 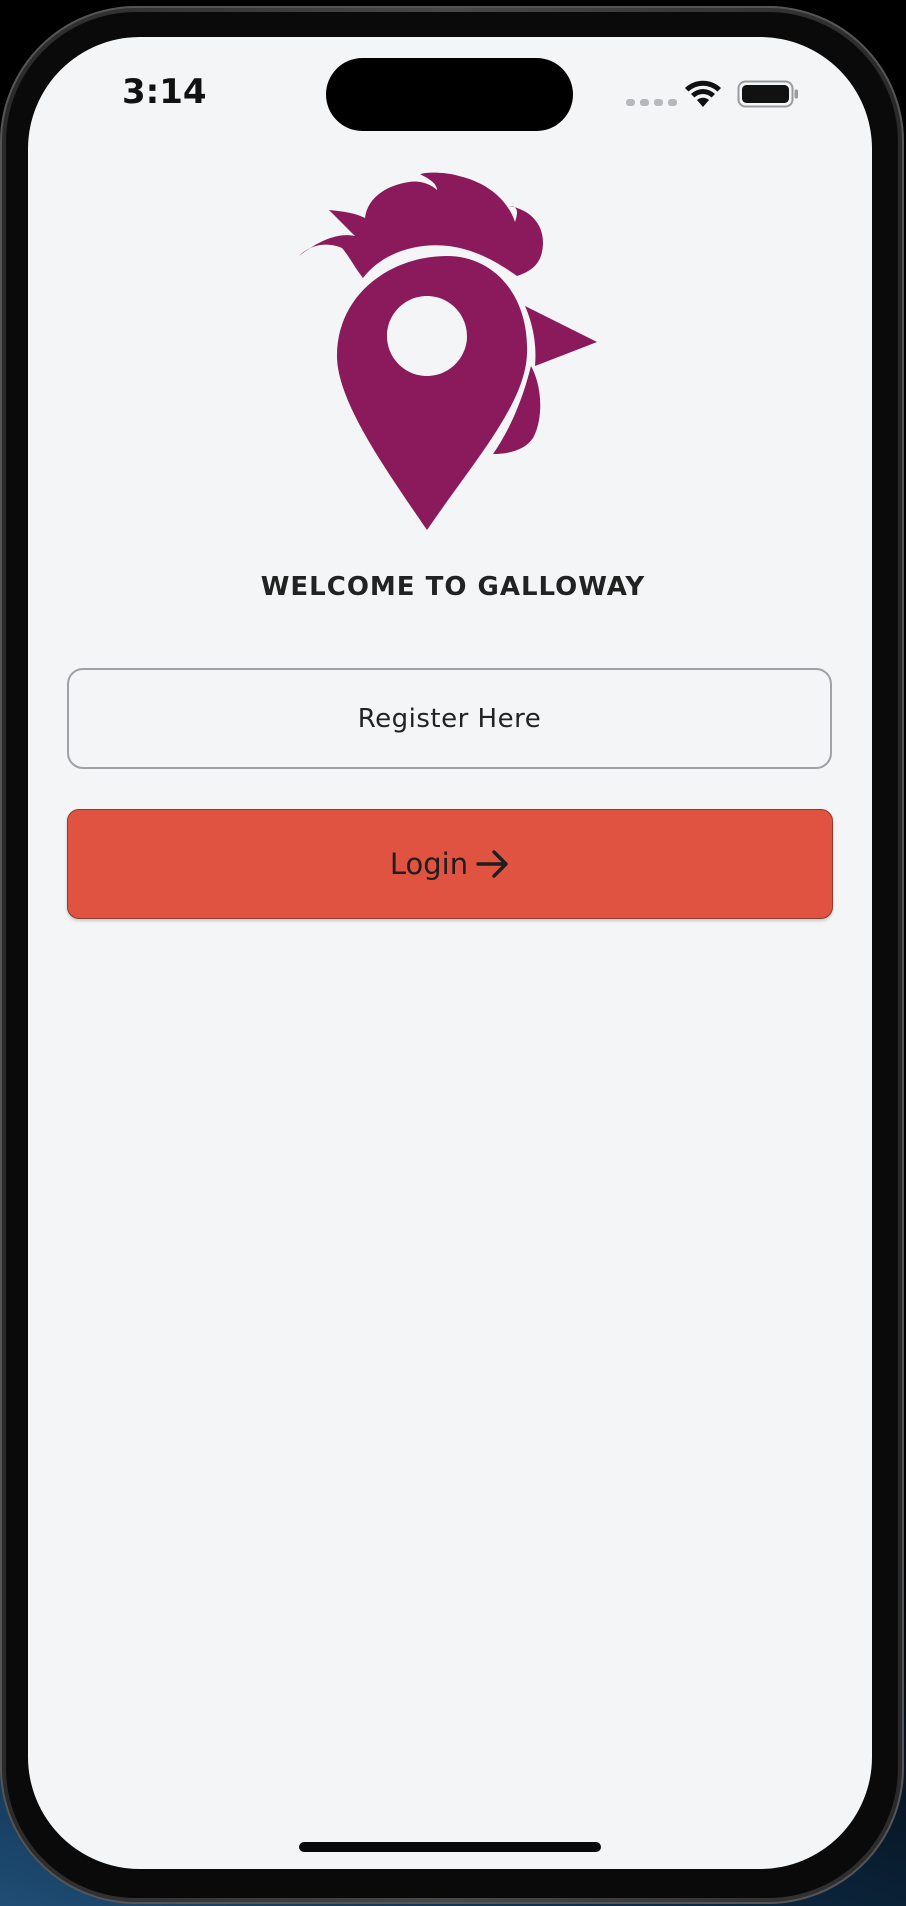 I want to click on battery-icon, so click(x=767, y=94).